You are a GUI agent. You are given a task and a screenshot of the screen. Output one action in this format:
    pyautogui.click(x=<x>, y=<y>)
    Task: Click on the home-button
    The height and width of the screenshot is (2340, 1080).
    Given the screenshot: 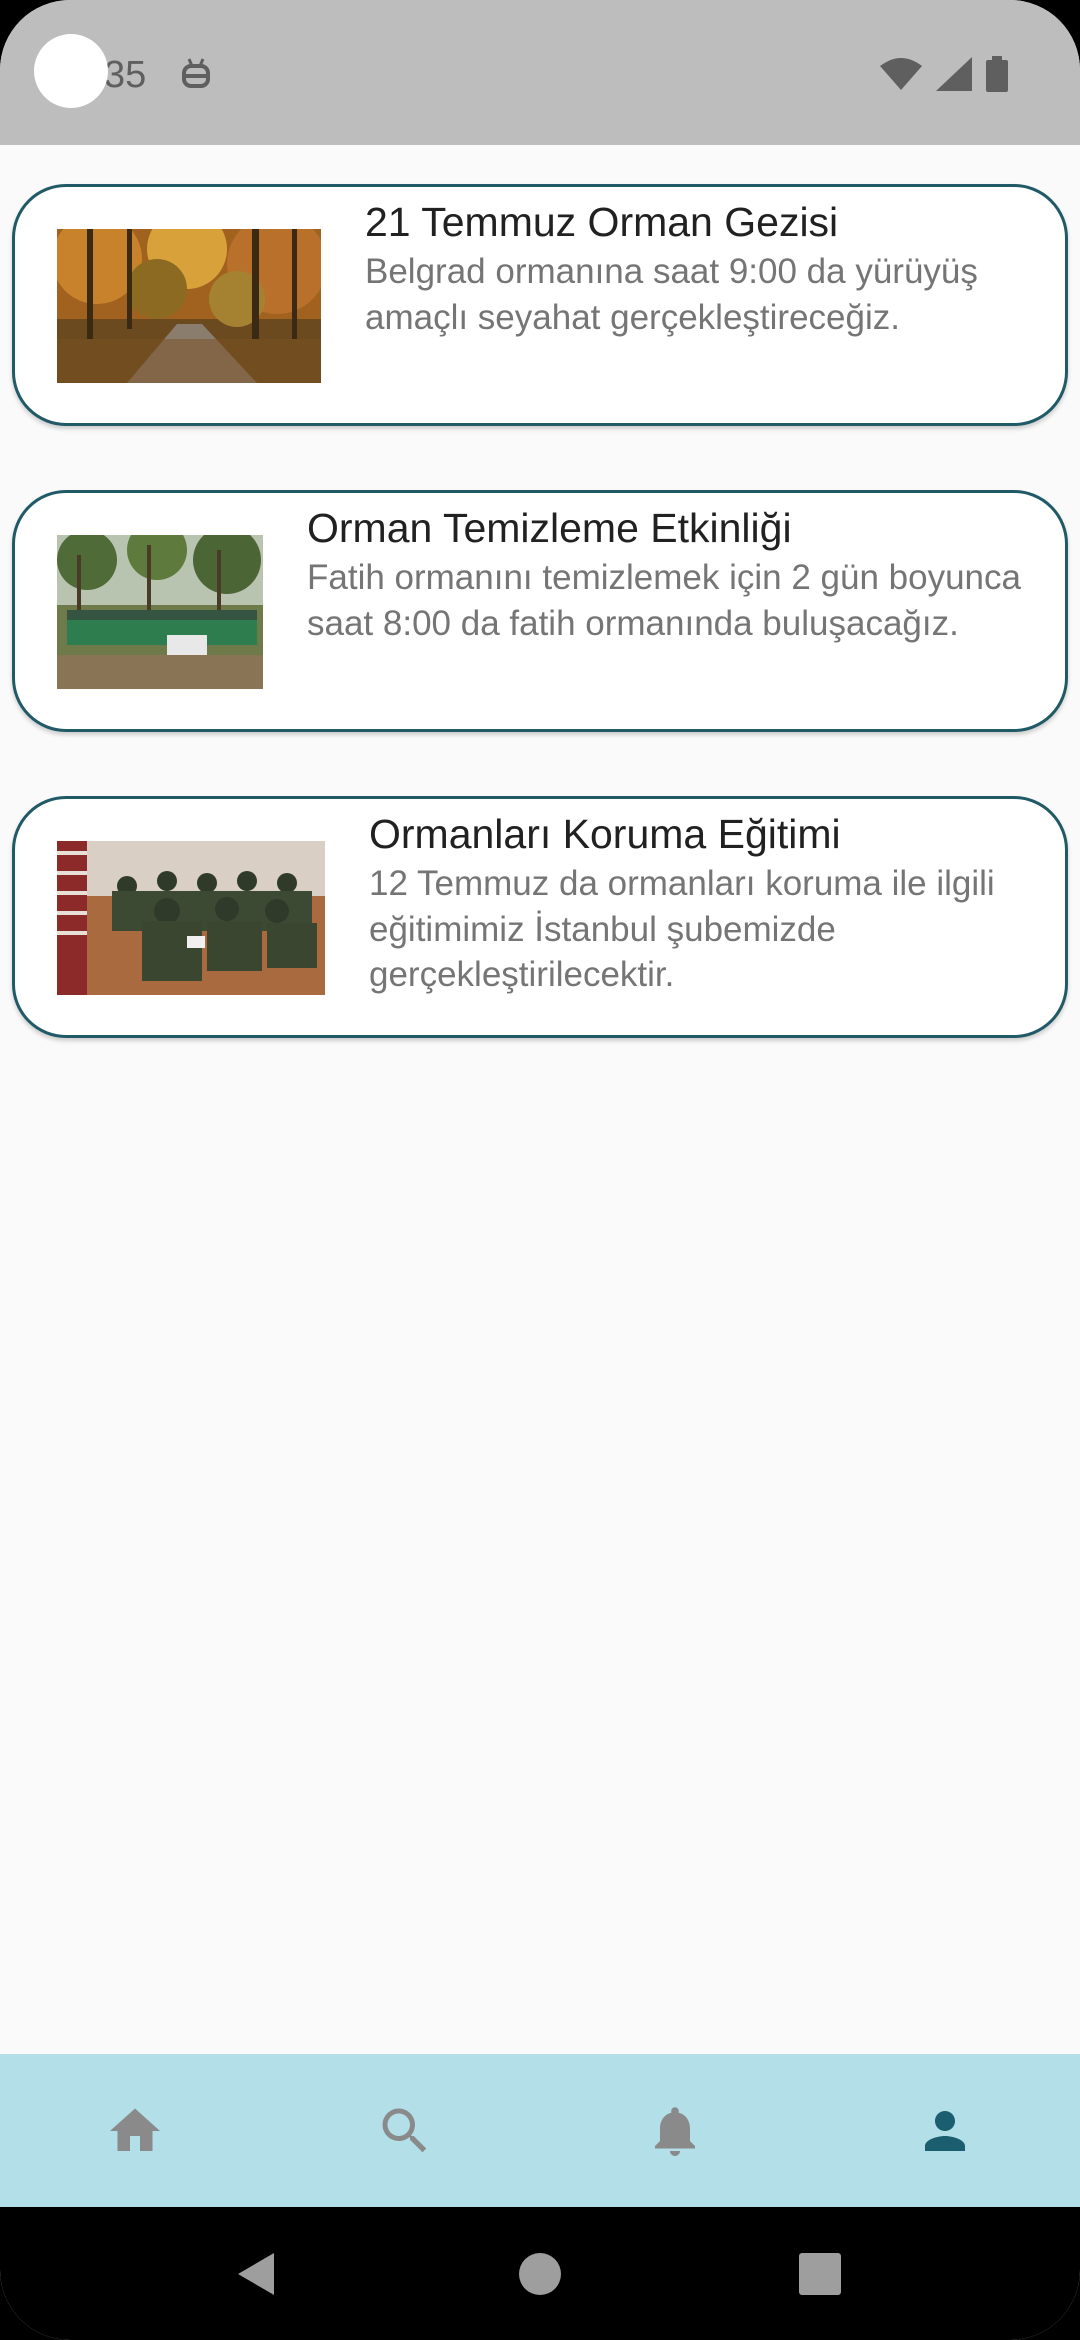 What is the action you would take?
    pyautogui.click(x=540, y=2273)
    